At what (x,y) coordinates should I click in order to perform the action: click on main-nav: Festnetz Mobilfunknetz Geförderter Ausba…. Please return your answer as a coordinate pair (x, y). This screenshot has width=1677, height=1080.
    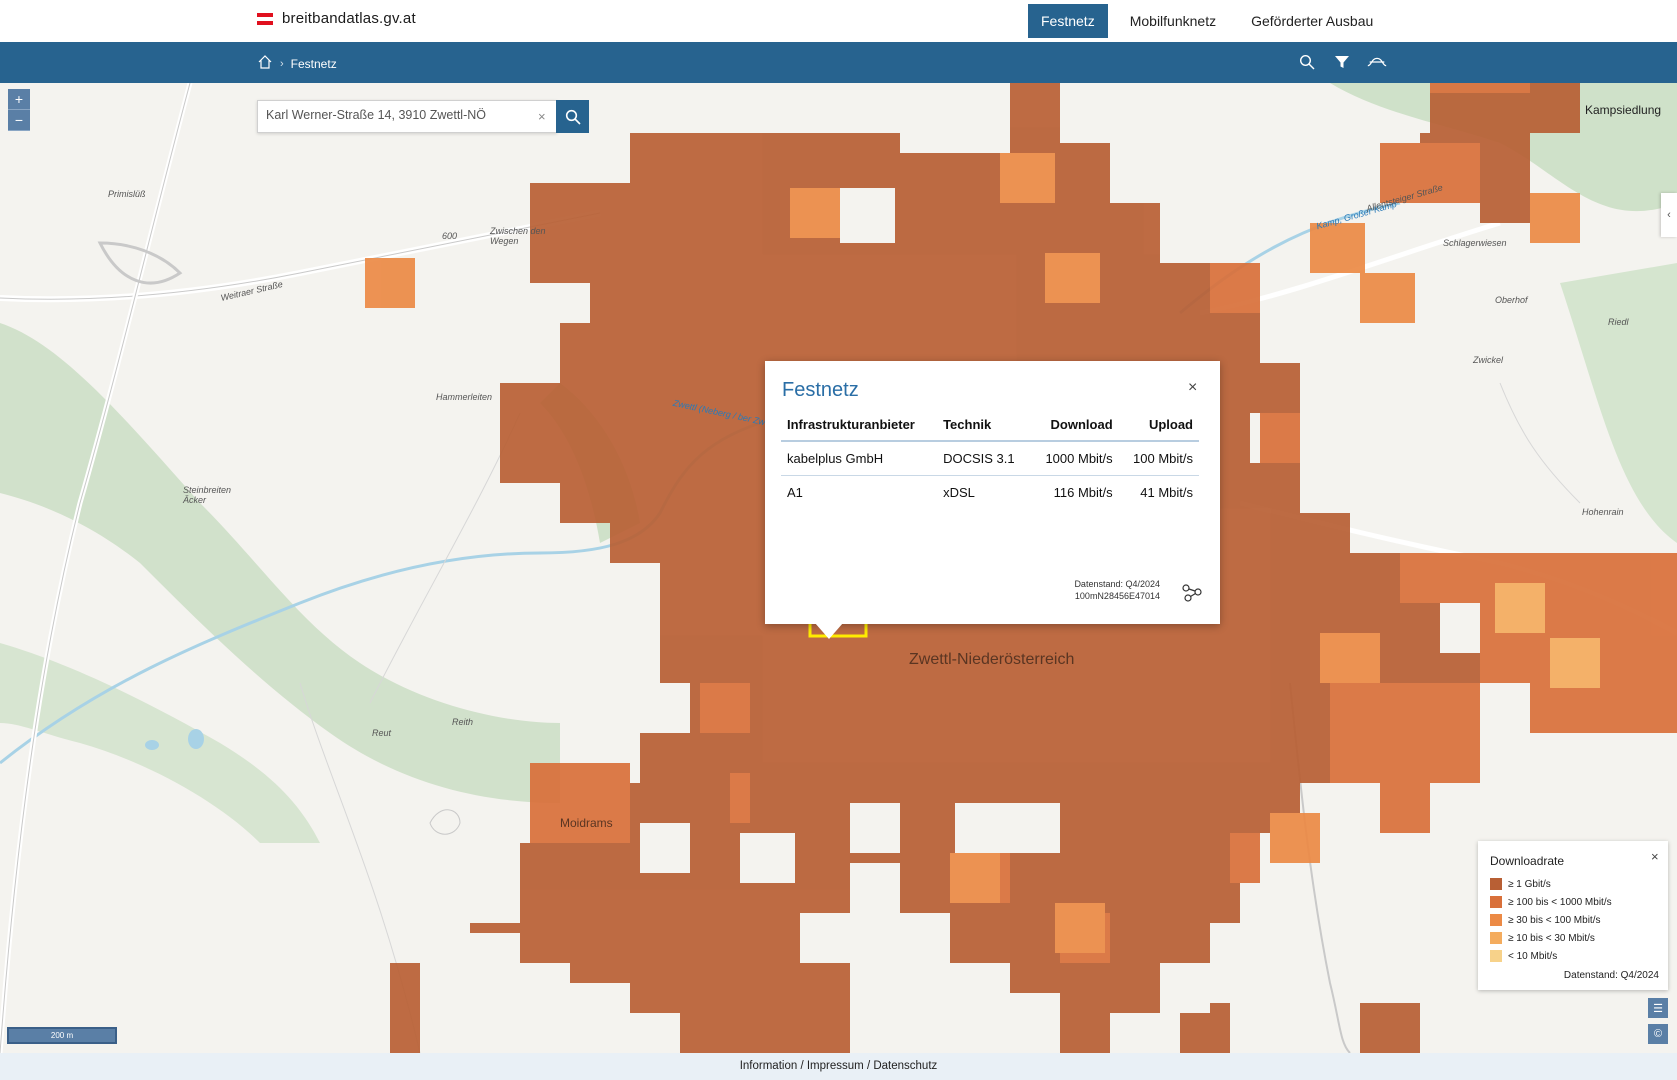
    Looking at the image, I should click on (1211, 21).